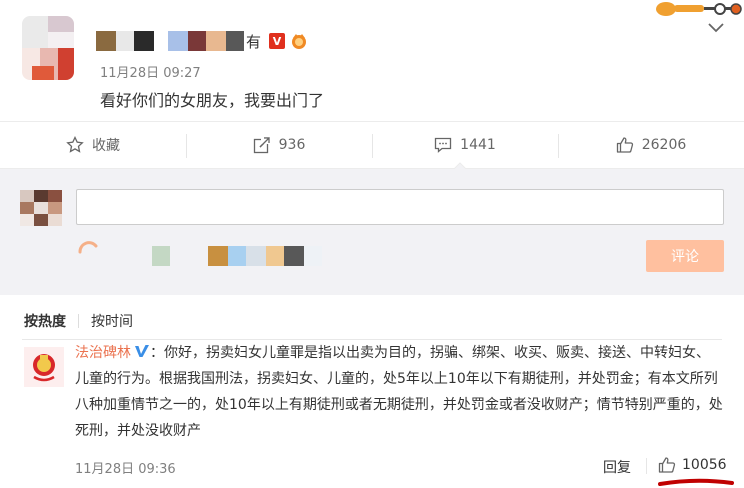 Image resolution: width=744 pixels, height=488 pixels. Describe the element at coordinates (212, 100) in the screenshot. I see `post-text: 看好你们的女朋友，我要出门了` at that location.